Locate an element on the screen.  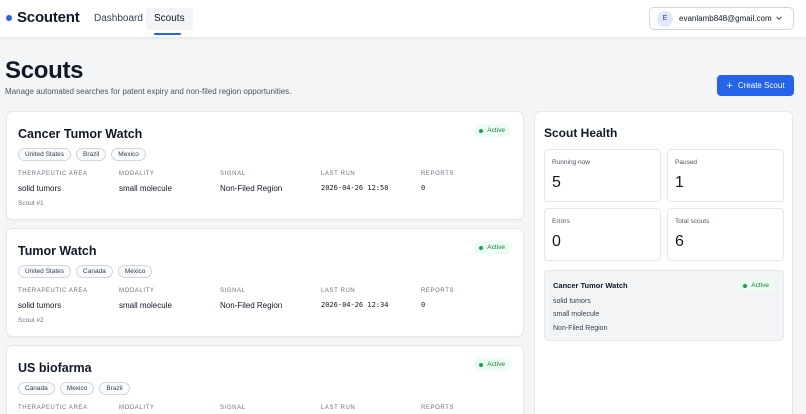
stat-label: Paused is located at coordinates (686, 162).